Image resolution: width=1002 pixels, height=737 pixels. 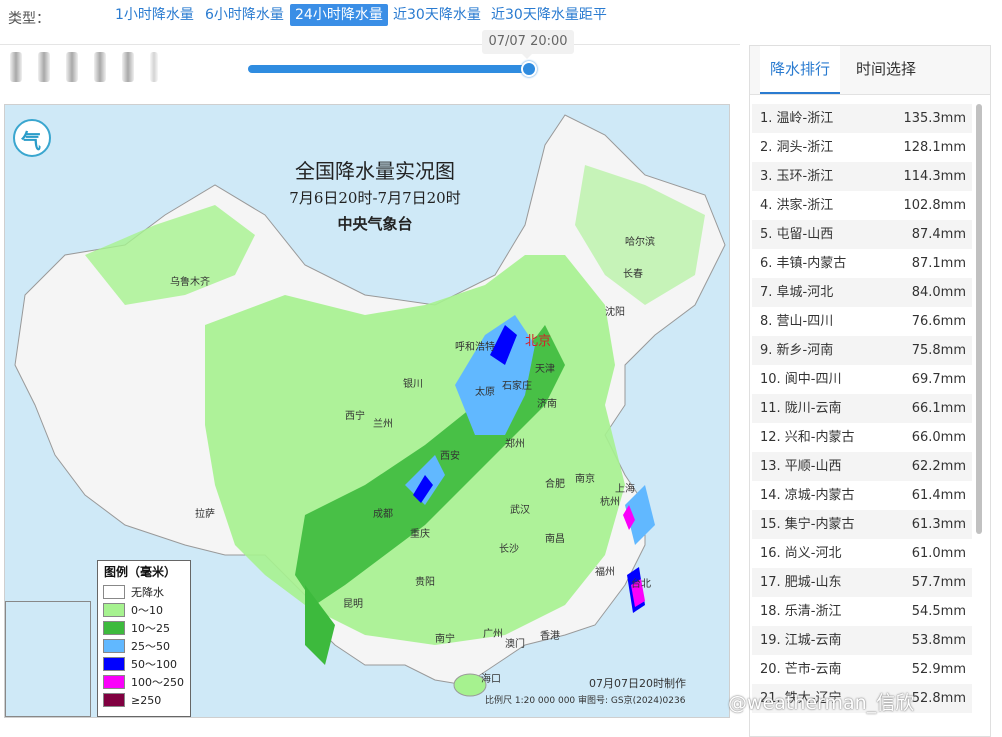 I want to click on city-label: 福州, so click(x=605, y=572).